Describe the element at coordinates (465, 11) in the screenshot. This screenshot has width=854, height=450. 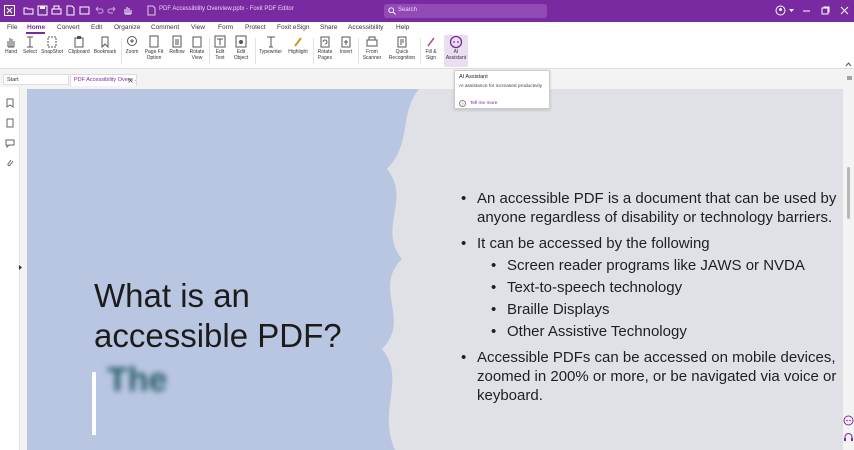
I see `search-box: Search` at that location.